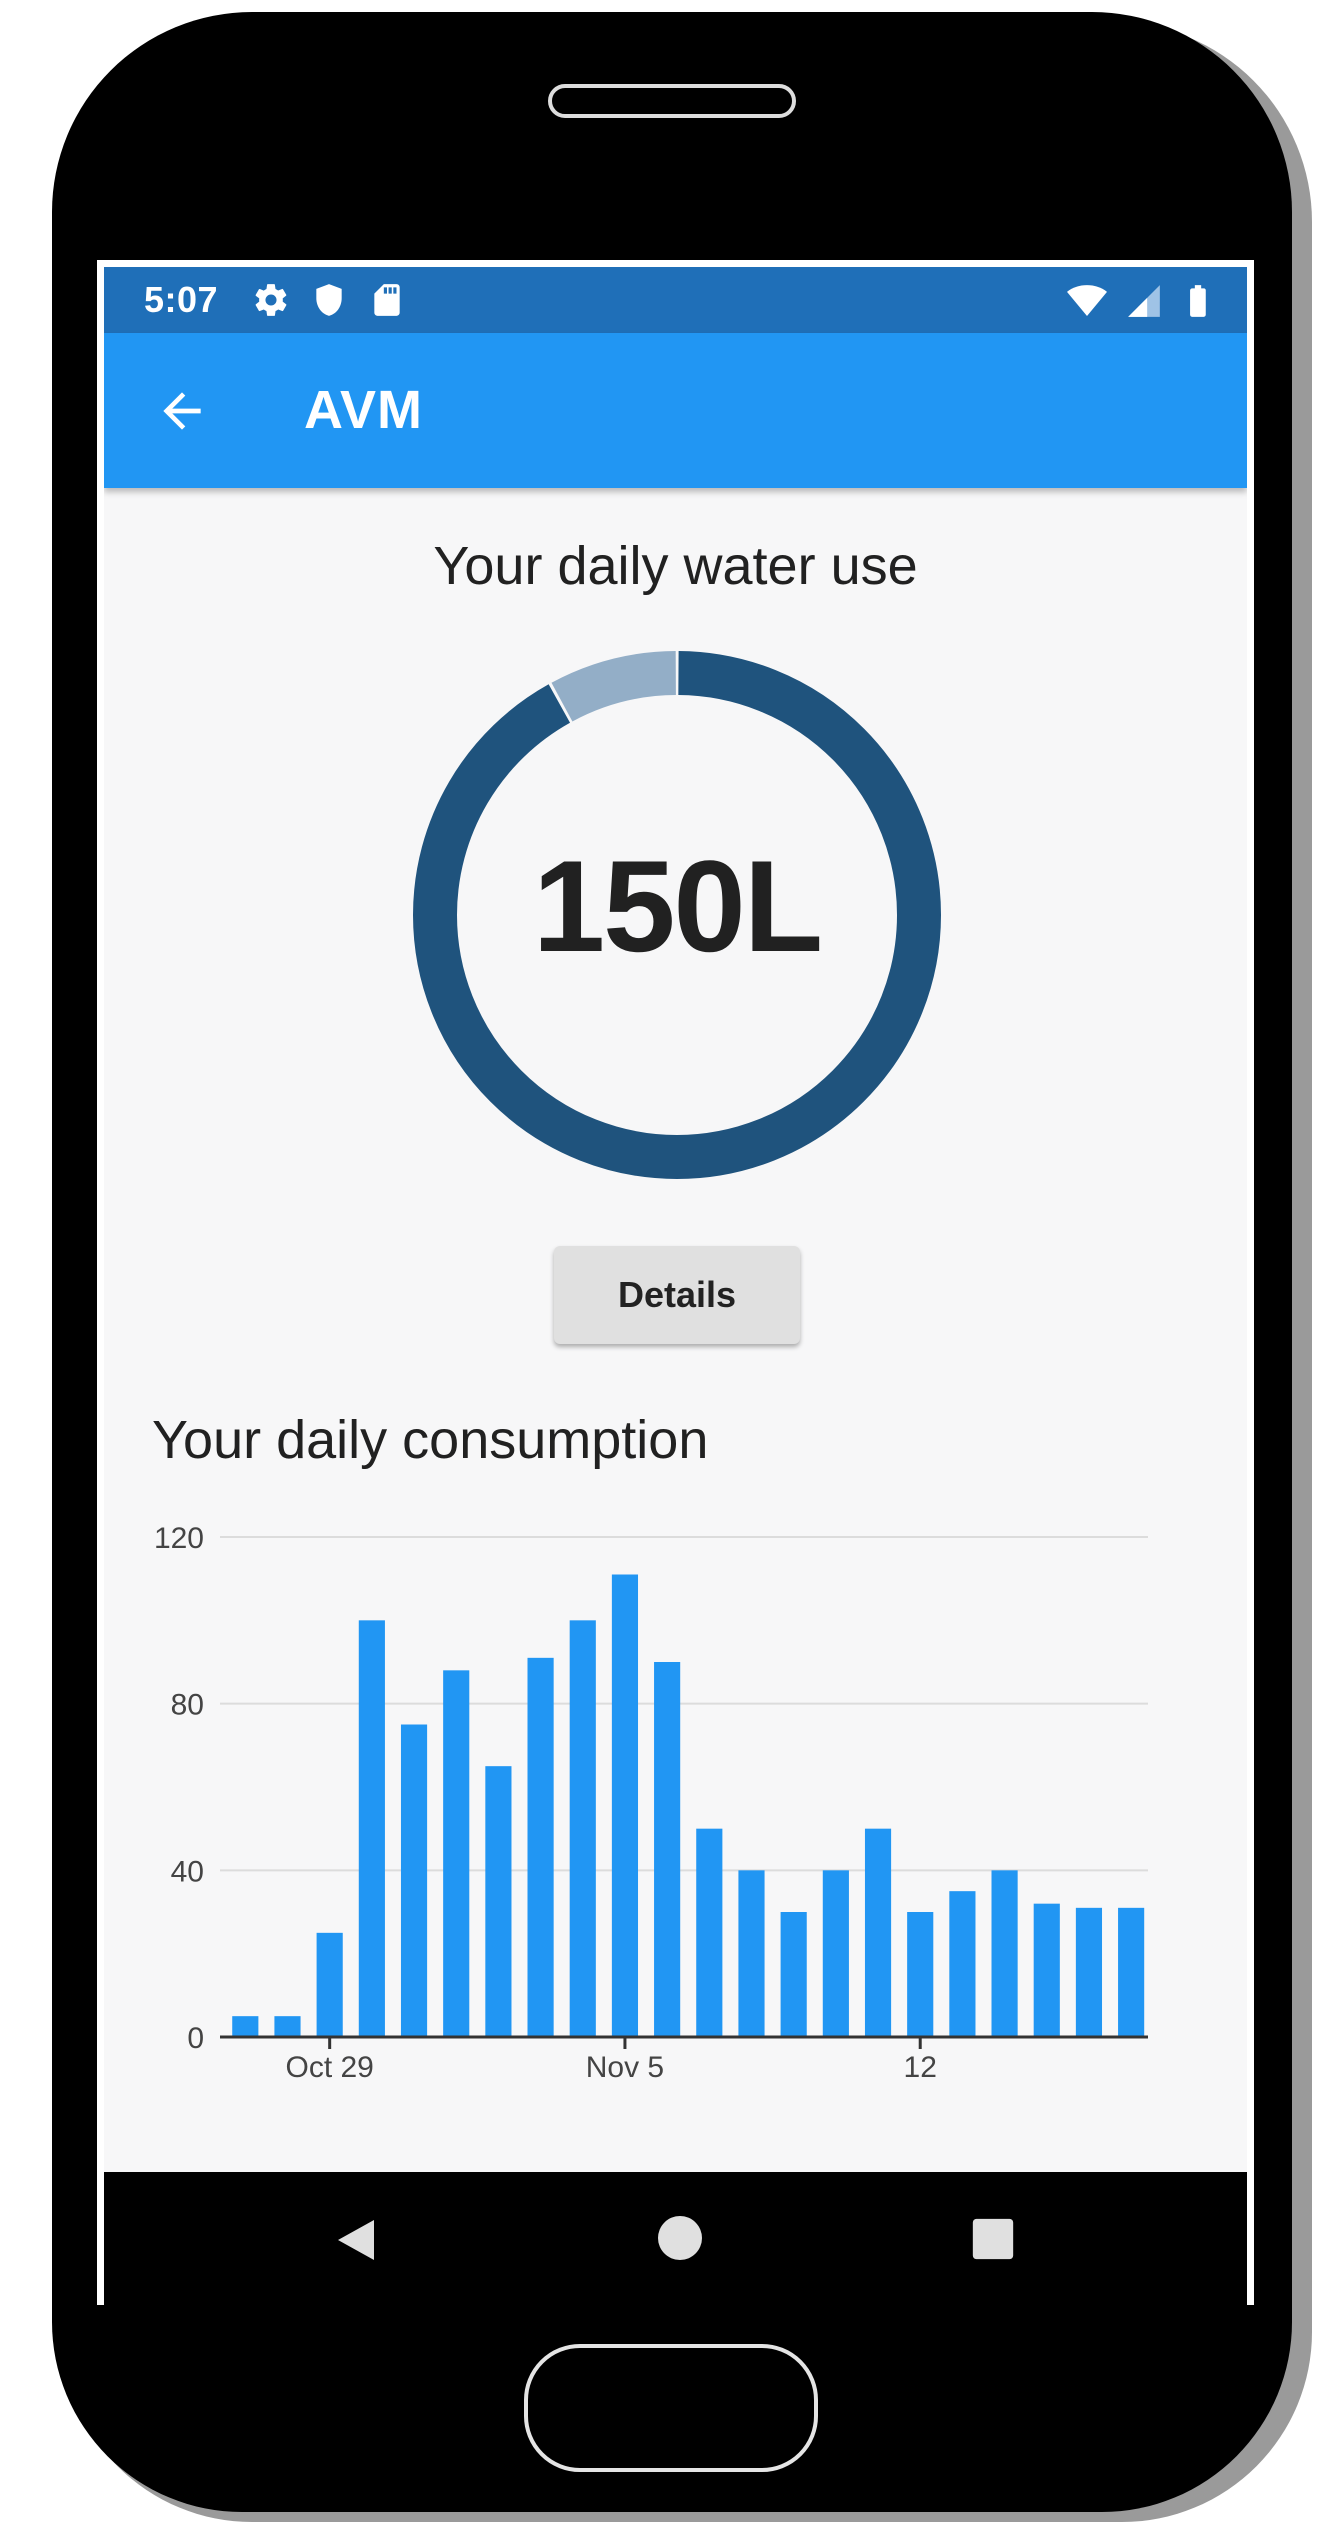 The width and height of the screenshot is (1321, 2529). Describe the element at coordinates (680, 2238) in the screenshot. I see `nav-home-icon` at that location.